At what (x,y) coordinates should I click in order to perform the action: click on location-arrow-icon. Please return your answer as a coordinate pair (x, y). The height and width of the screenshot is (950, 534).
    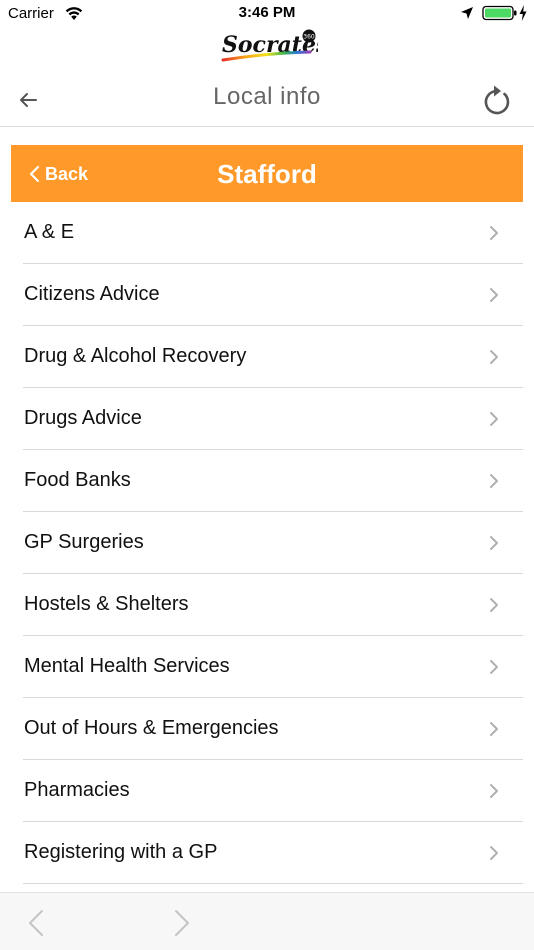
    Looking at the image, I should click on (467, 13).